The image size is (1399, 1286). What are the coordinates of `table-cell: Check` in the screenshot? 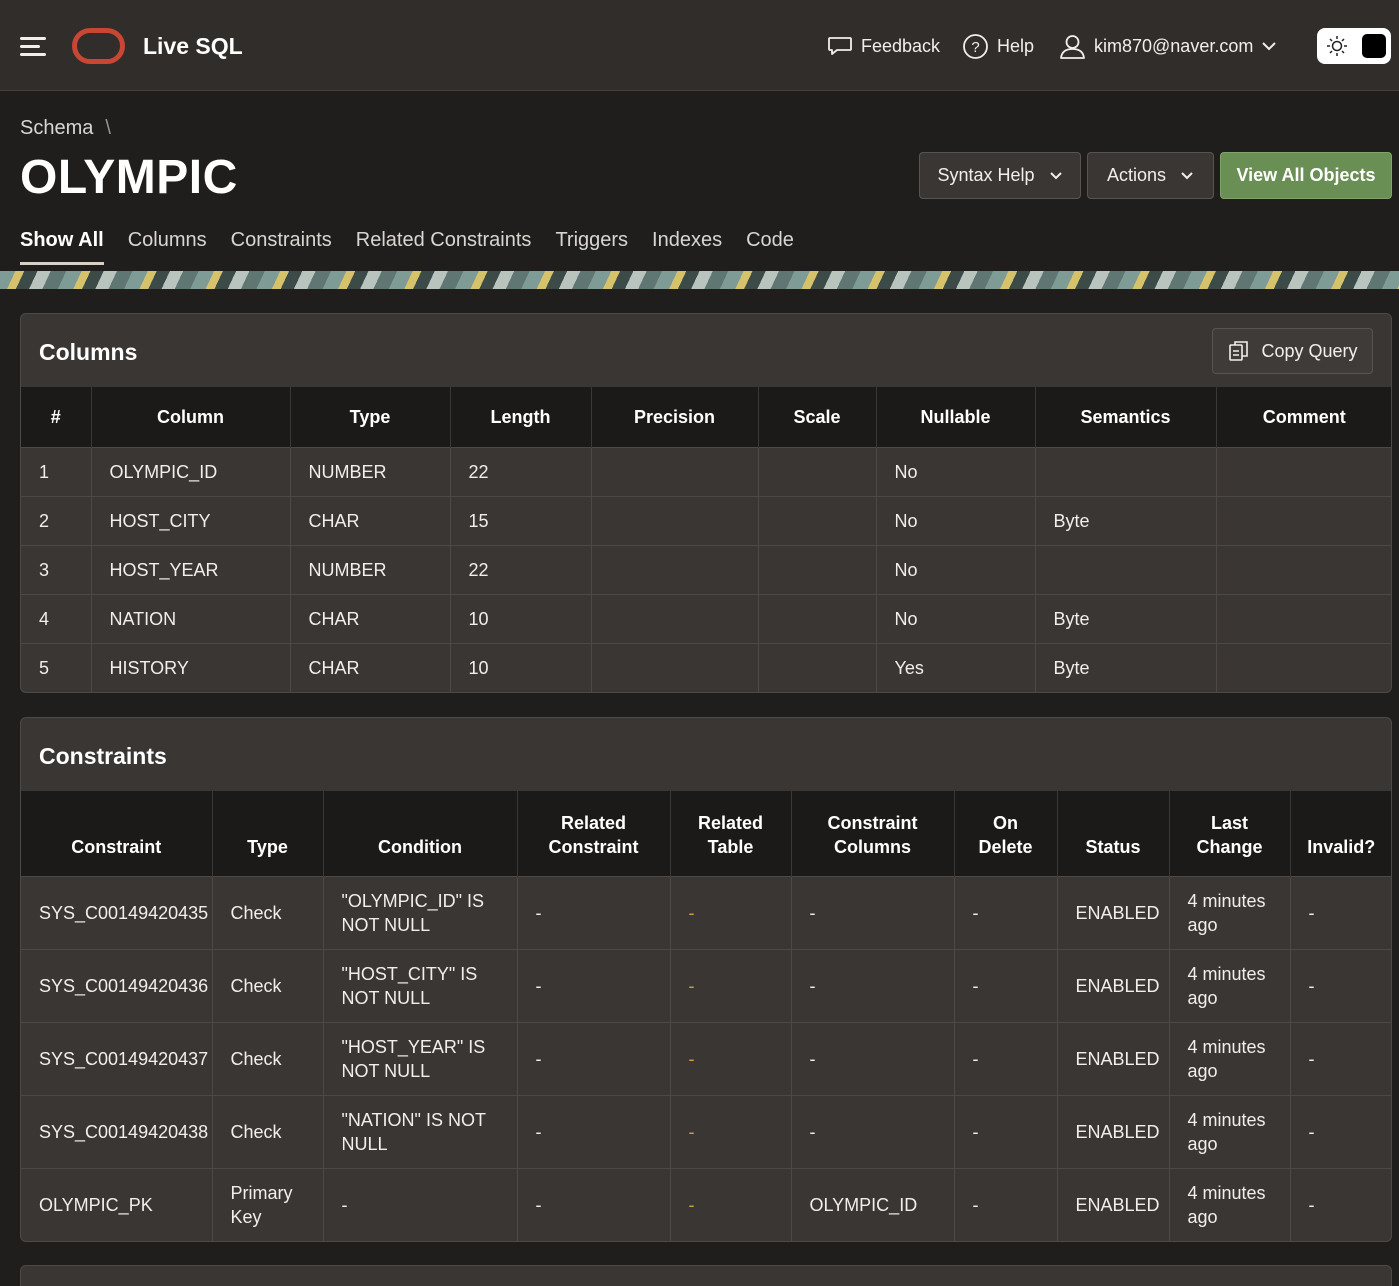 It's located at (268, 912).